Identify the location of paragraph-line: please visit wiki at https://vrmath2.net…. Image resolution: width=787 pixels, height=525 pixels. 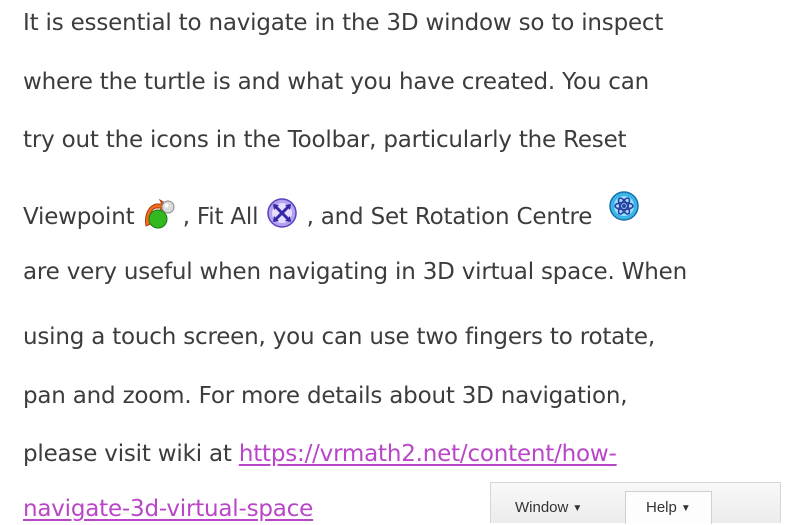
(320, 454).